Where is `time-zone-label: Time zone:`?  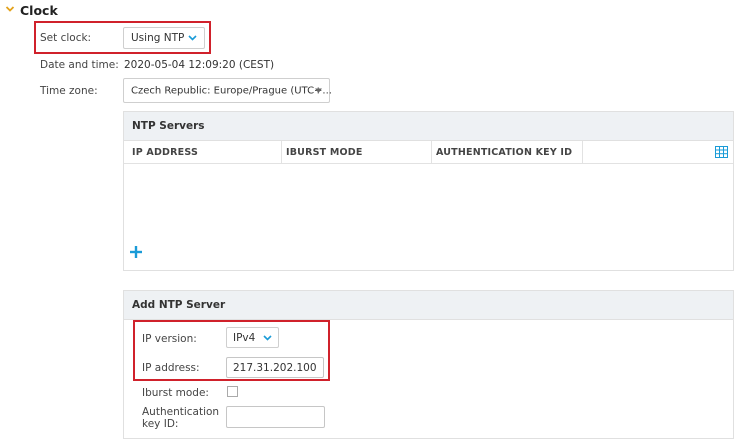 time-zone-label: Time zone: is located at coordinates (69, 91).